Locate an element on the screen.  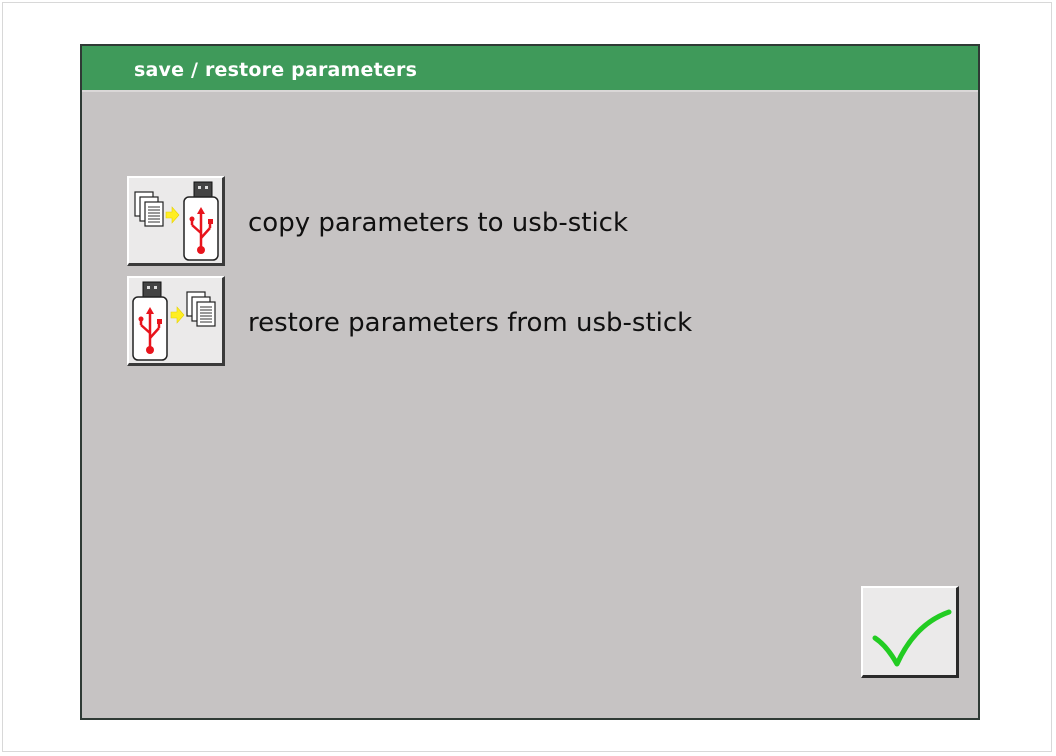
restore-from-usb-button is located at coordinates (176, 321).